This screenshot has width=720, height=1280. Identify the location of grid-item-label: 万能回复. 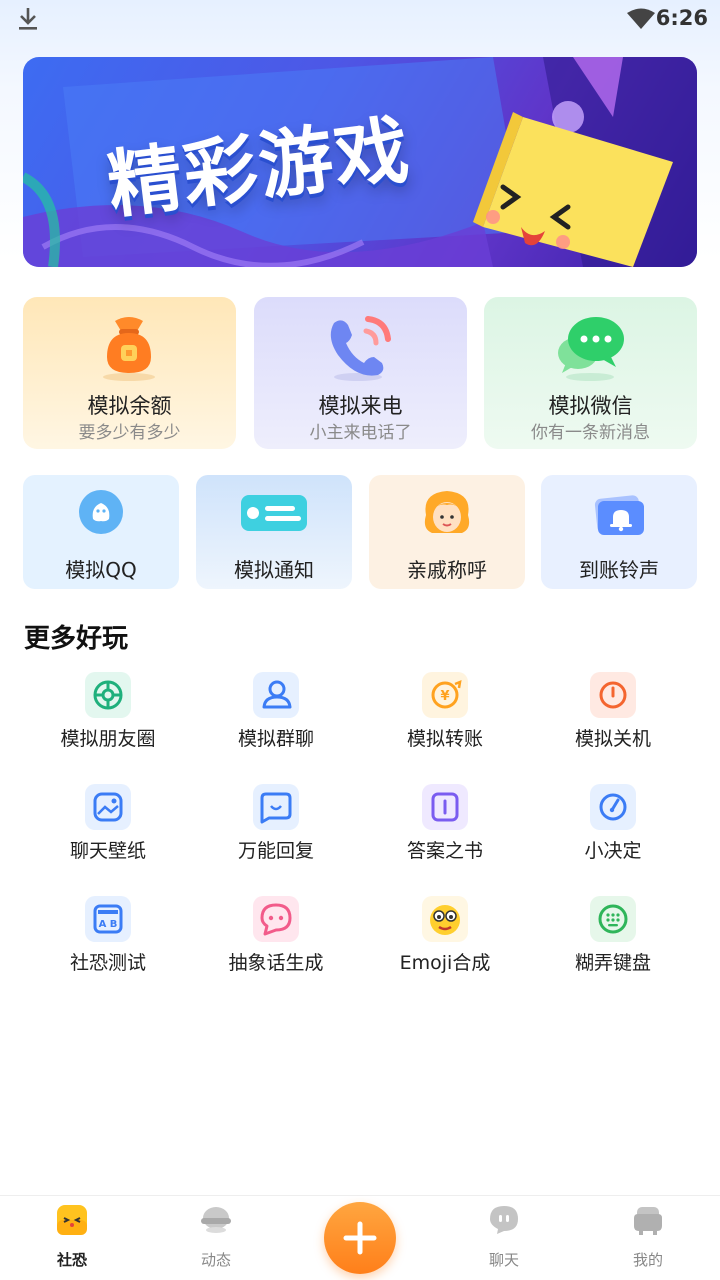
(275, 851).